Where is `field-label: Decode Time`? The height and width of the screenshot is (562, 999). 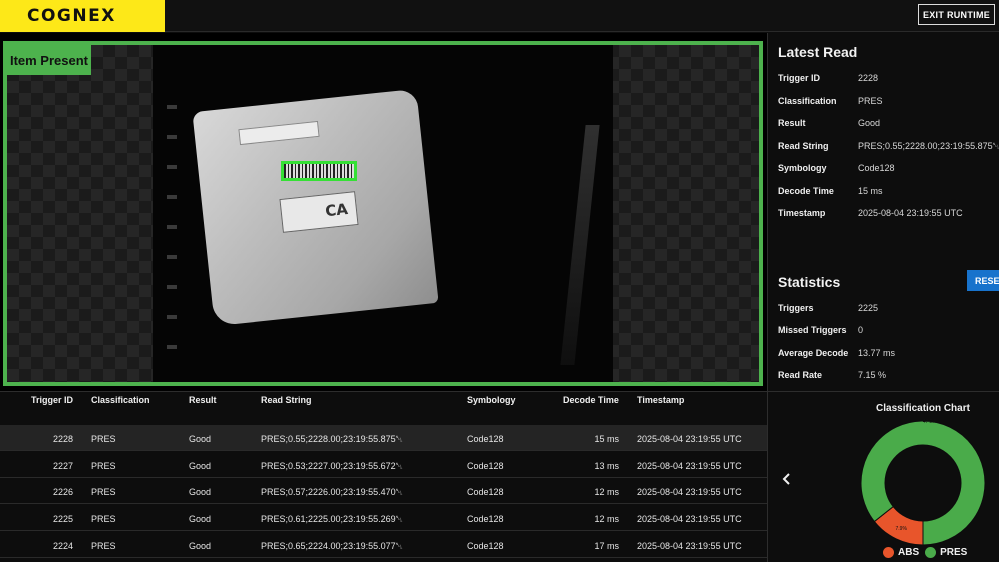
field-label: Decode Time is located at coordinates (806, 191).